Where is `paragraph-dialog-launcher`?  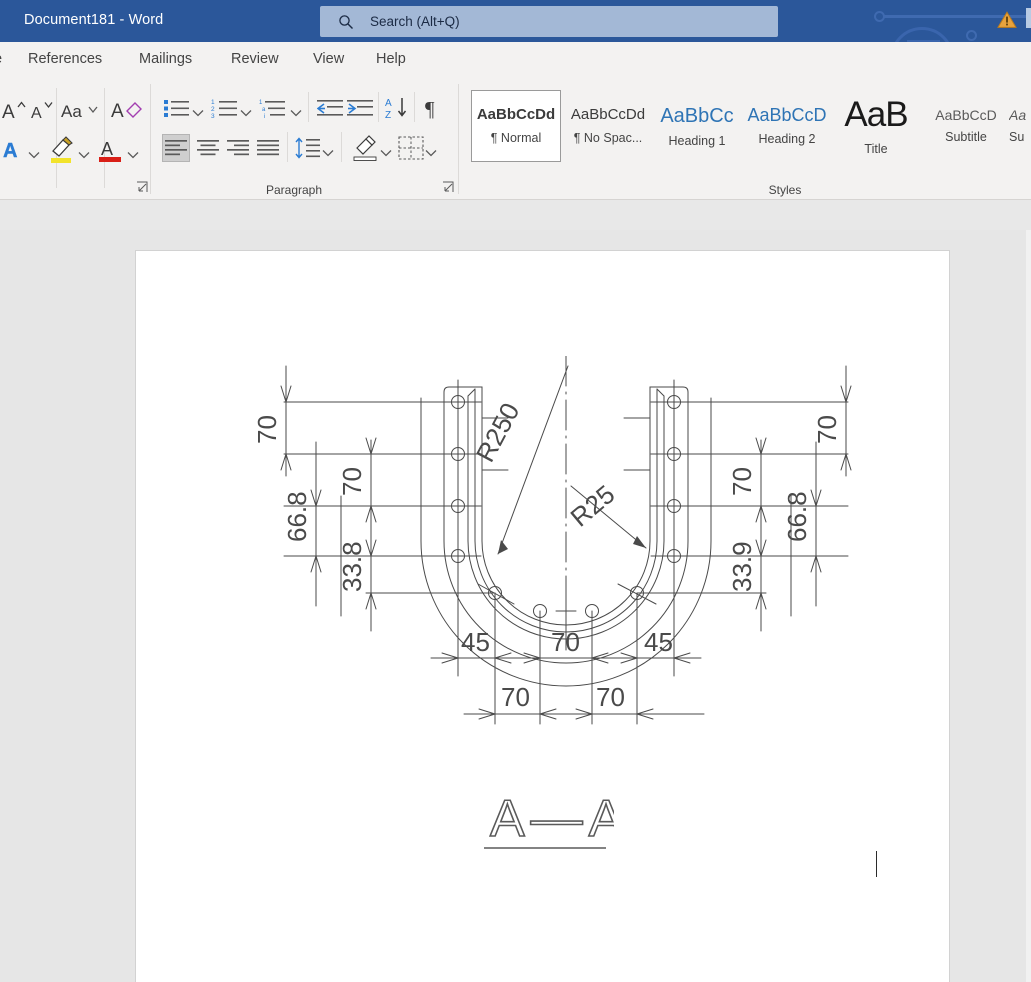
paragraph-dialog-launcher is located at coordinates (448, 186).